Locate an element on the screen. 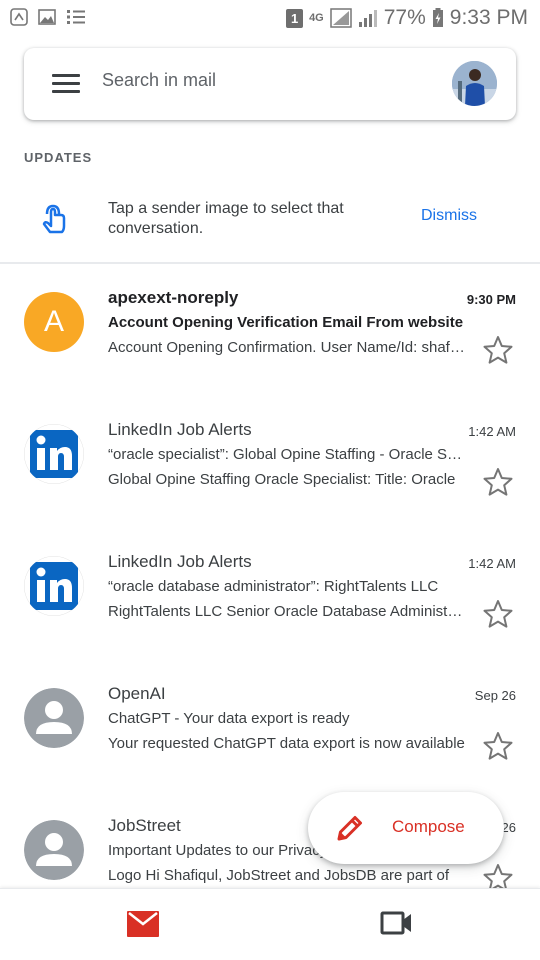  screenshot-icon is located at coordinates (19, 17).